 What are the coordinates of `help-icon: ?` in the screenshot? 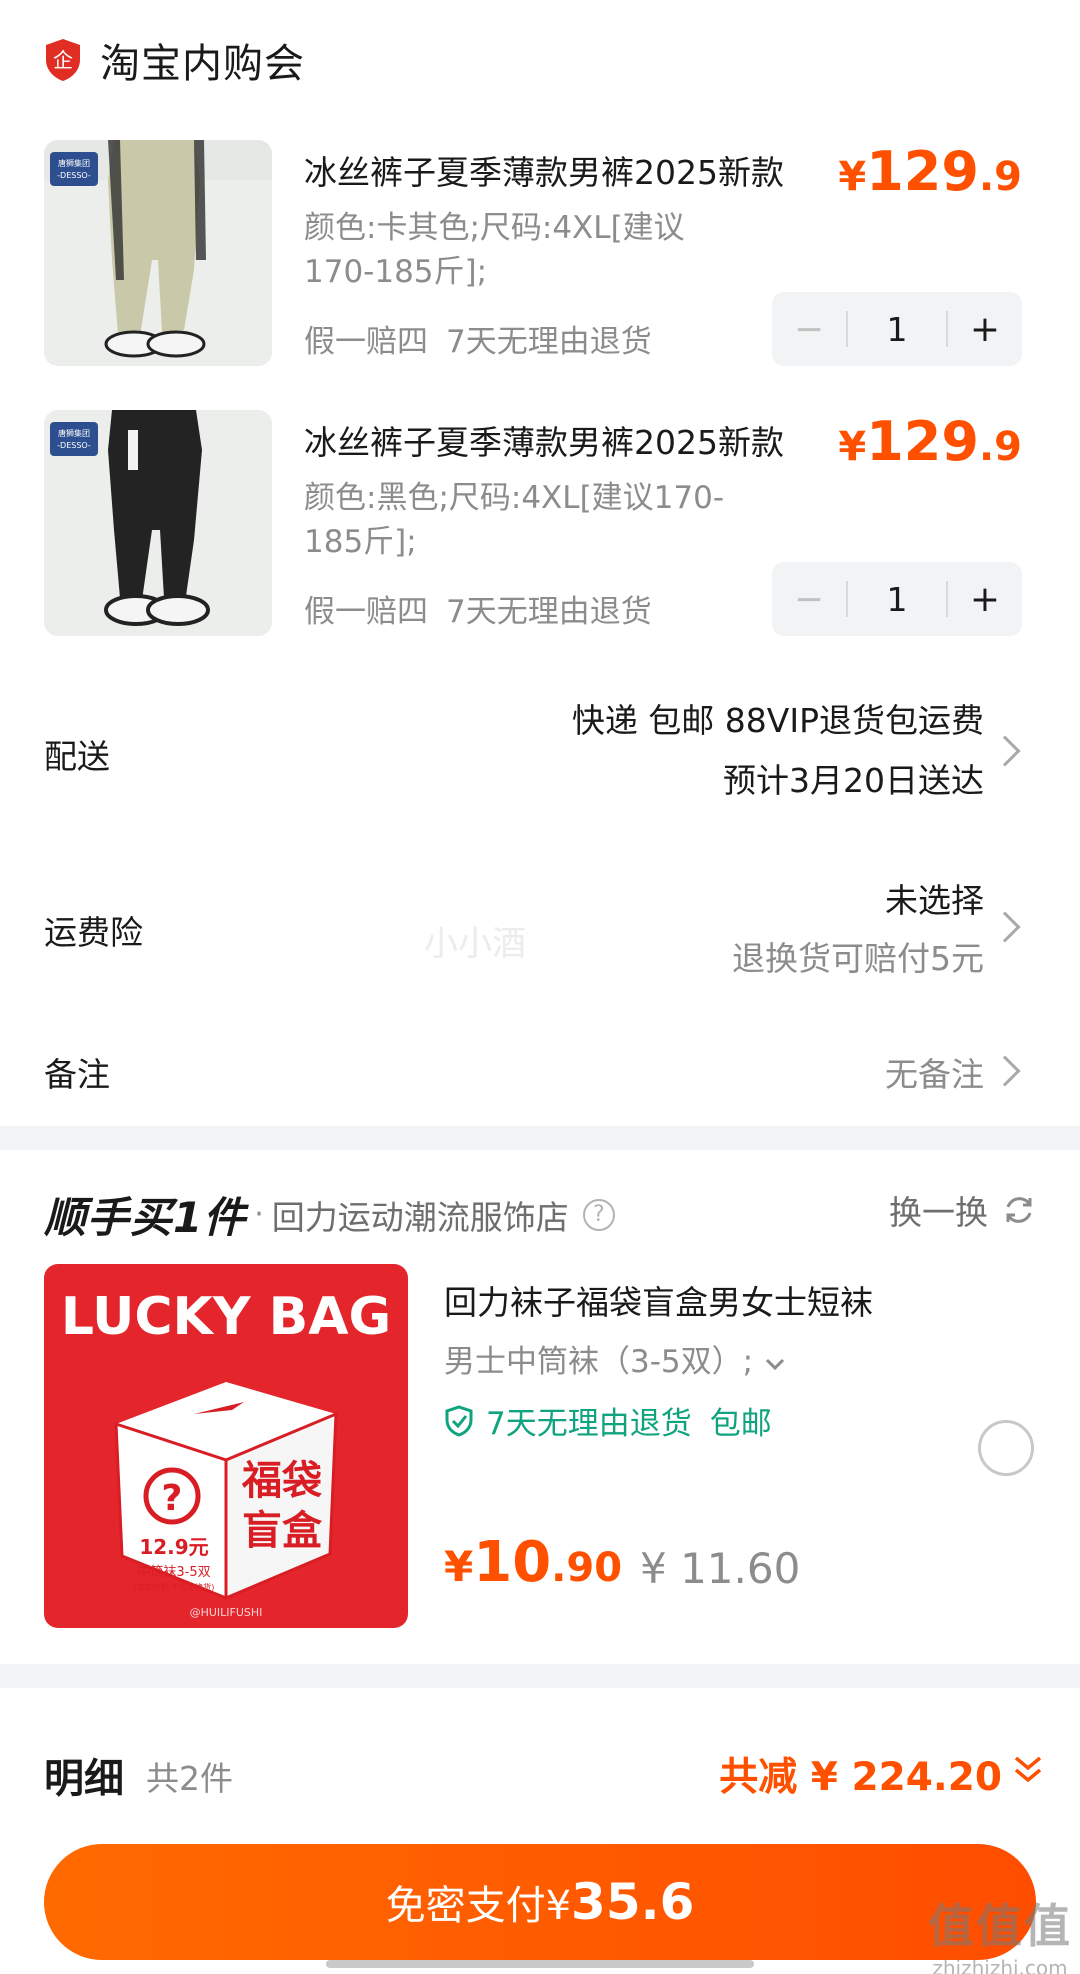 It's located at (598, 1214).